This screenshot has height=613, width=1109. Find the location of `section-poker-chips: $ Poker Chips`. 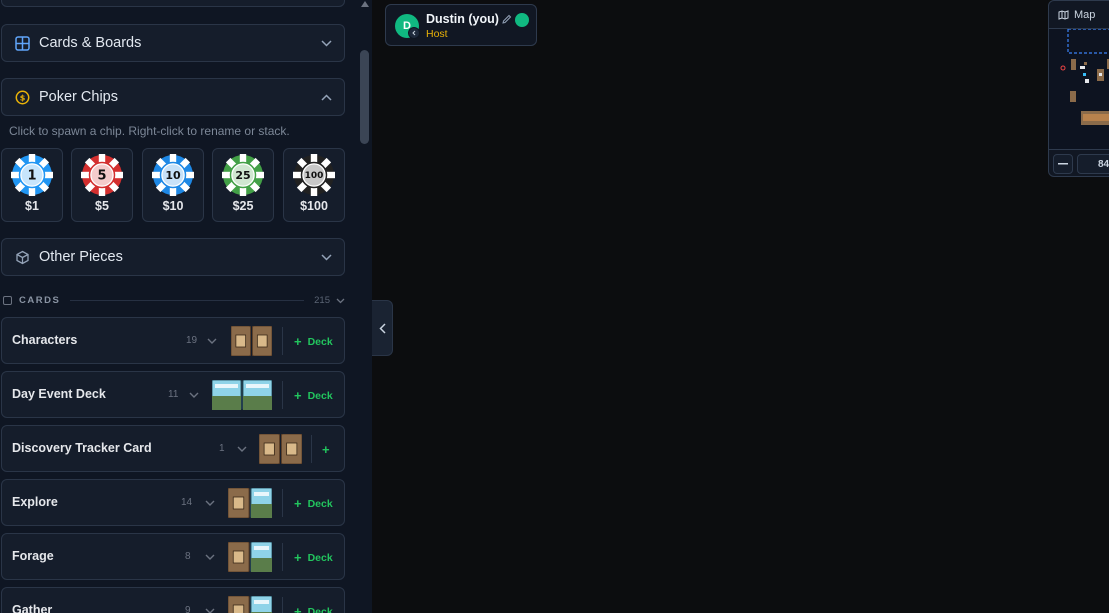

section-poker-chips: $ Poker Chips is located at coordinates (173, 97).